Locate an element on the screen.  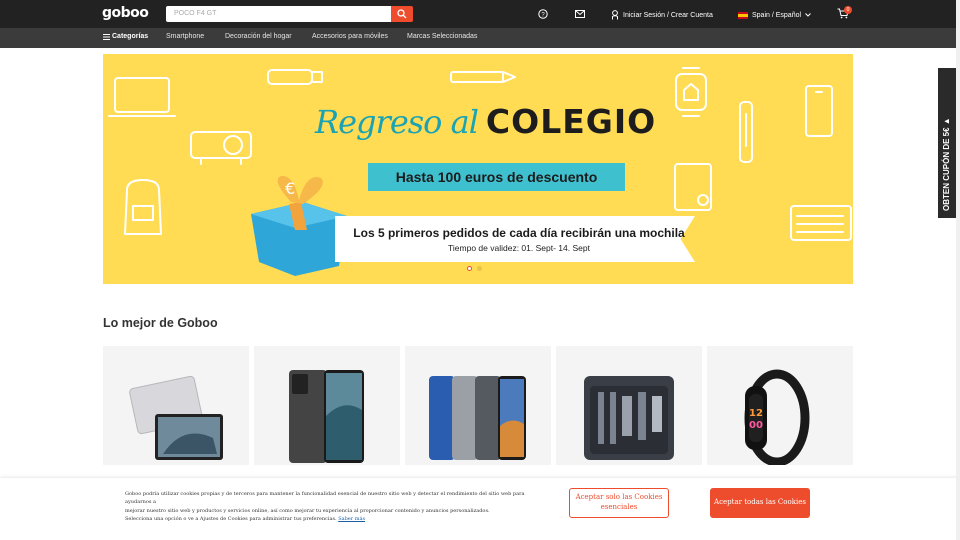
language-selector: Spain / Español is located at coordinates (774, 15).